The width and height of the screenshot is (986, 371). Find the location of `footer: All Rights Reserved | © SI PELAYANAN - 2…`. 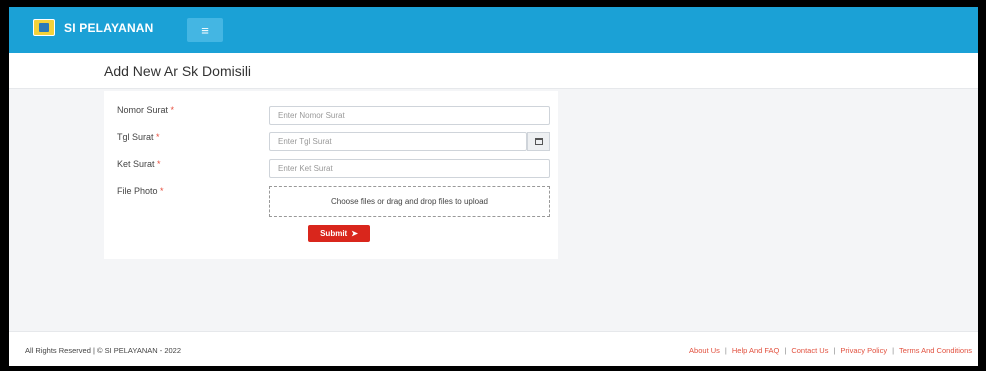

footer: All Rights Reserved | © SI PELAYANAN - 2… is located at coordinates (493, 348).